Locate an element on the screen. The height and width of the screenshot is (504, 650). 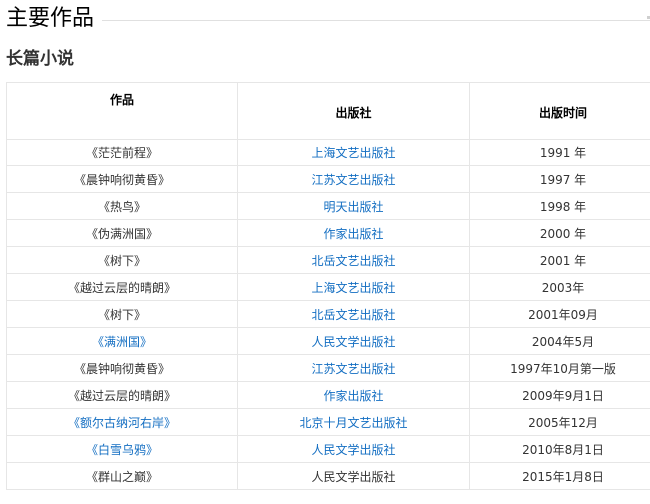
table-row: 《树下》 北岳文艺出版社 2001 年 is located at coordinates (328, 260).